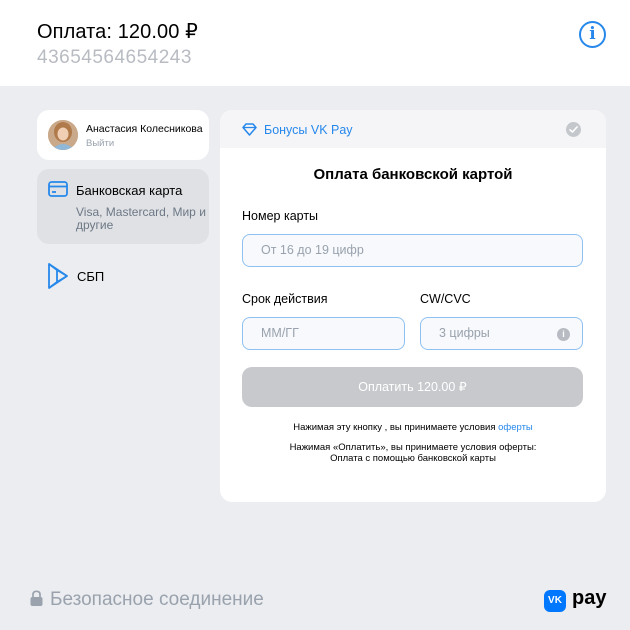 Image resolution: width=630 pixels, height=630 pixels. What do you see at coordinates (464, 333) in the screenshot?
I see `cvc-placeholder: 3 цифры` at bounding box center [464, 333].